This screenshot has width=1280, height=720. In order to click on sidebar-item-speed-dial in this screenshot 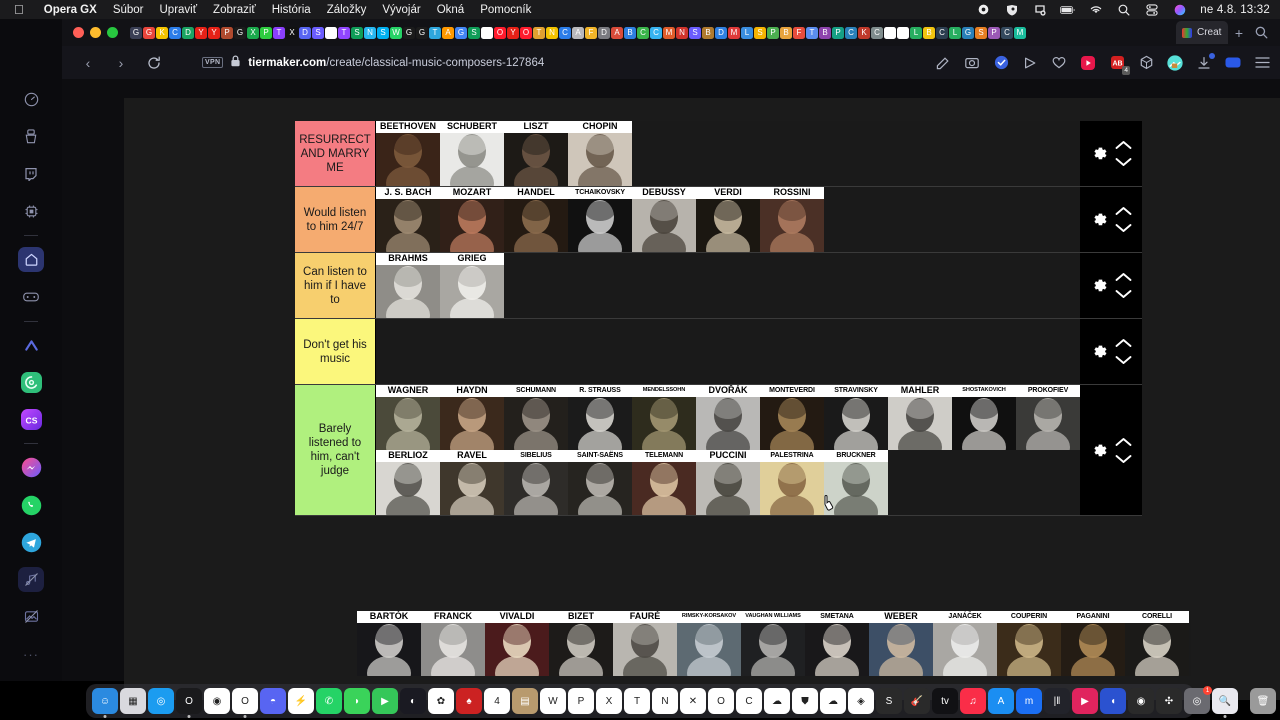, I will do `click(31, 99)`.